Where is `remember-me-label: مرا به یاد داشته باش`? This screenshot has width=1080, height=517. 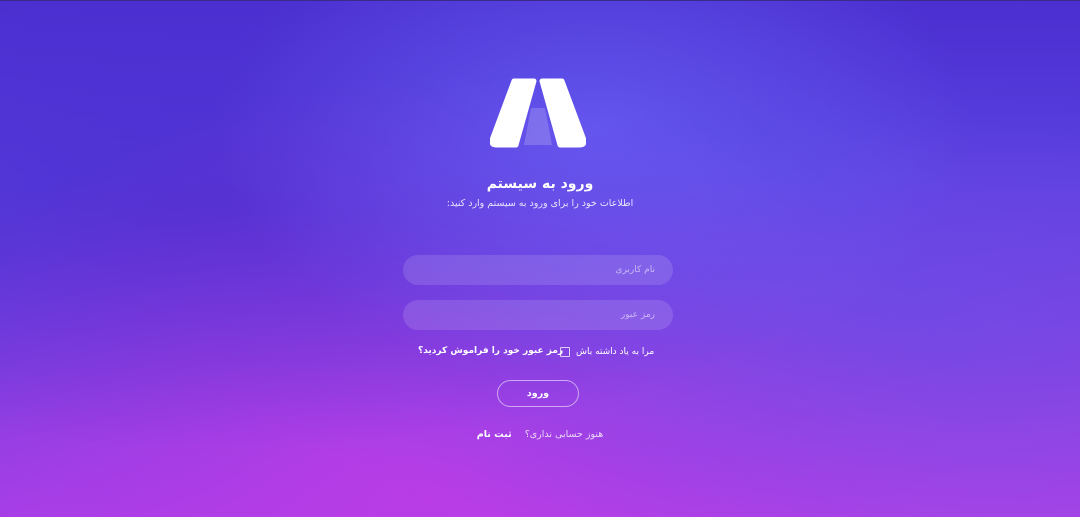 remember-me-label: مرا به یاد داشته باش is located at coordinates (615, 352).